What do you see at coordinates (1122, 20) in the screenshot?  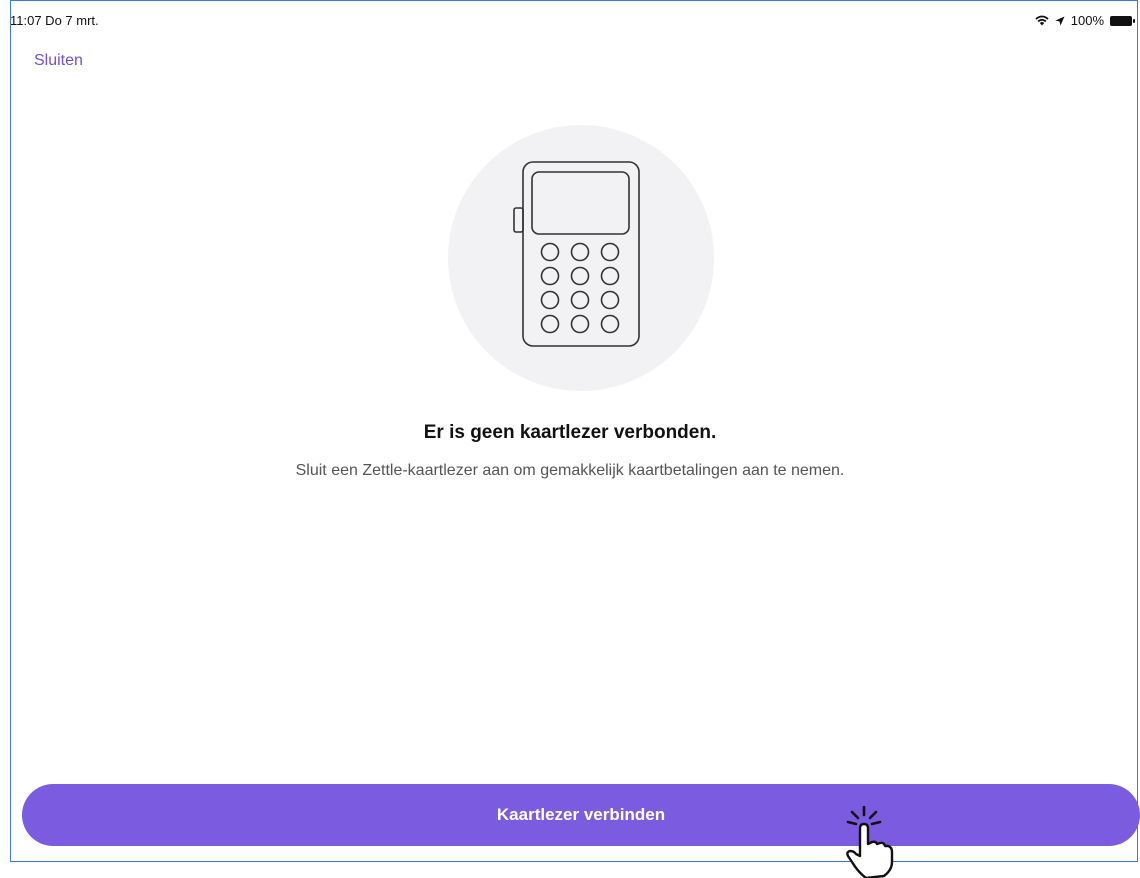 I see `battery-icon` at bounding box center [1122, 20].